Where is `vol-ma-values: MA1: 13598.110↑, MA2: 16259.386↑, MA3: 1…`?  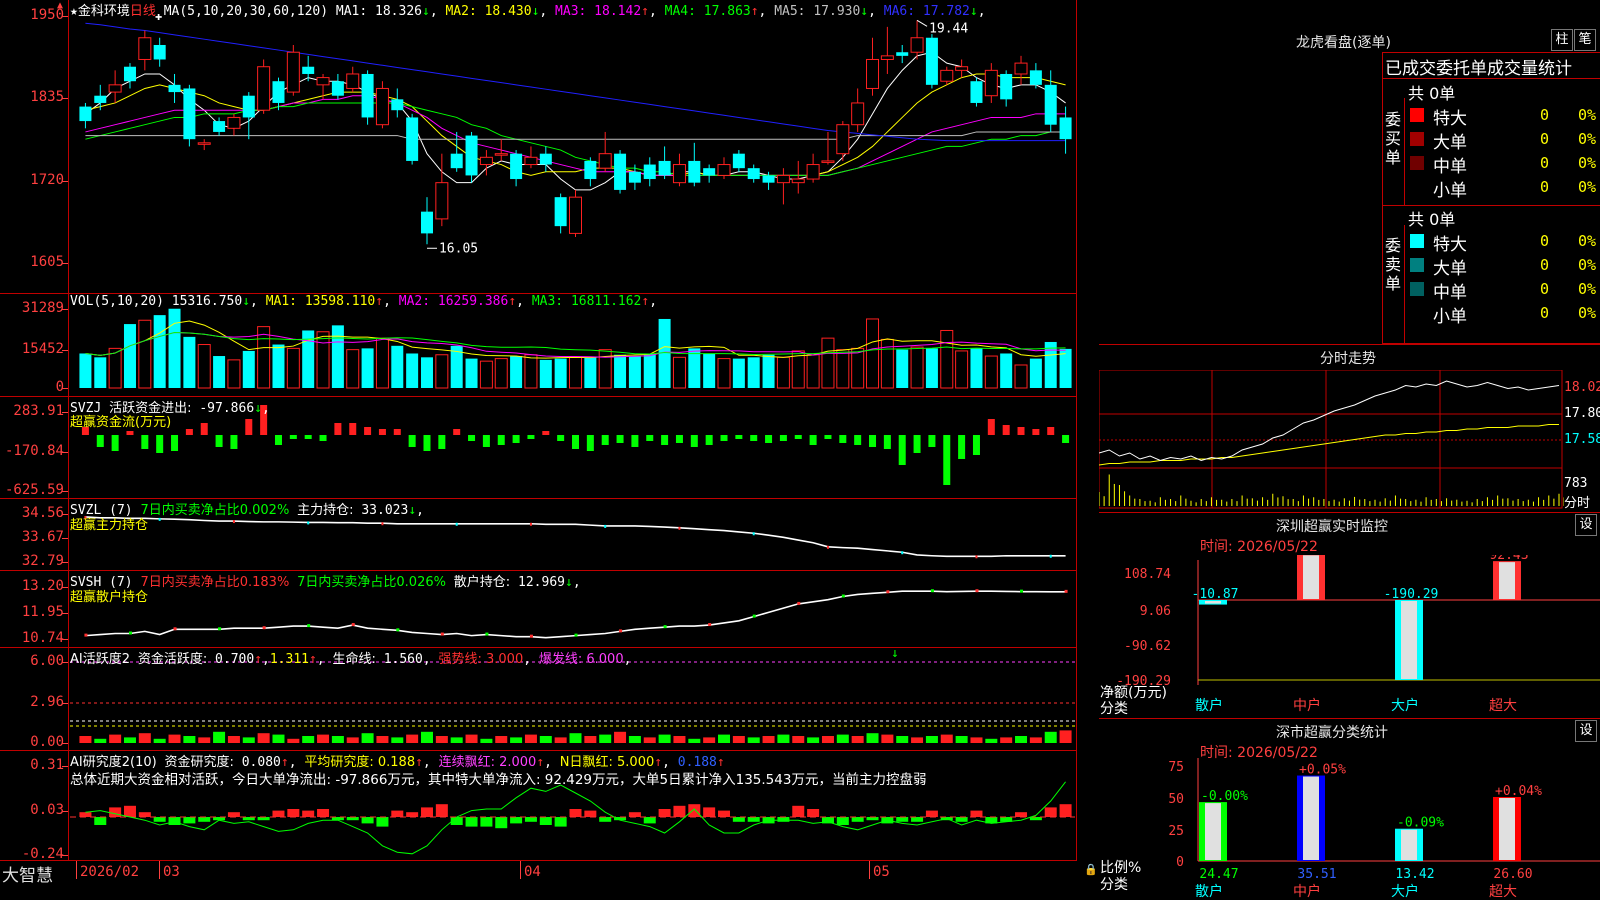
vol-ma-values: MA1: 13598.110↑, MA2: 16259.386↑, MA3: 1… is located at coordinates (461, 301).